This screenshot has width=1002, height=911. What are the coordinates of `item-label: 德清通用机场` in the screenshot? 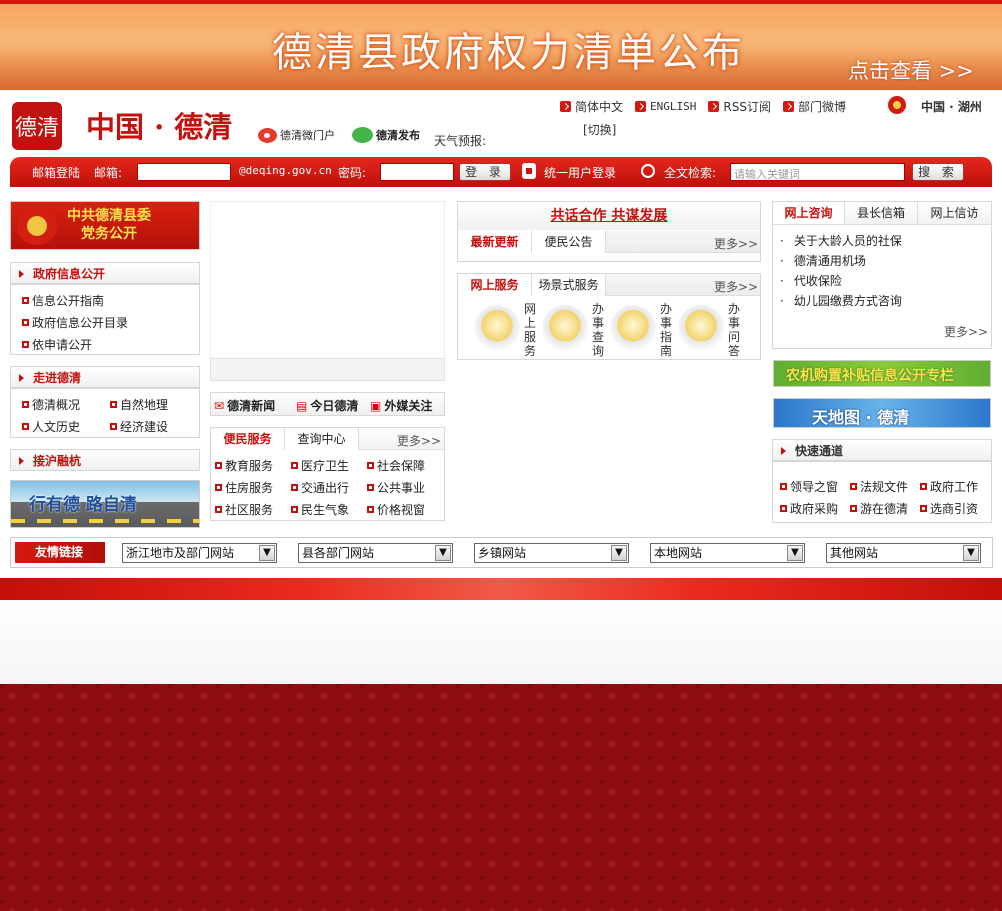 It's located at (829, 261).